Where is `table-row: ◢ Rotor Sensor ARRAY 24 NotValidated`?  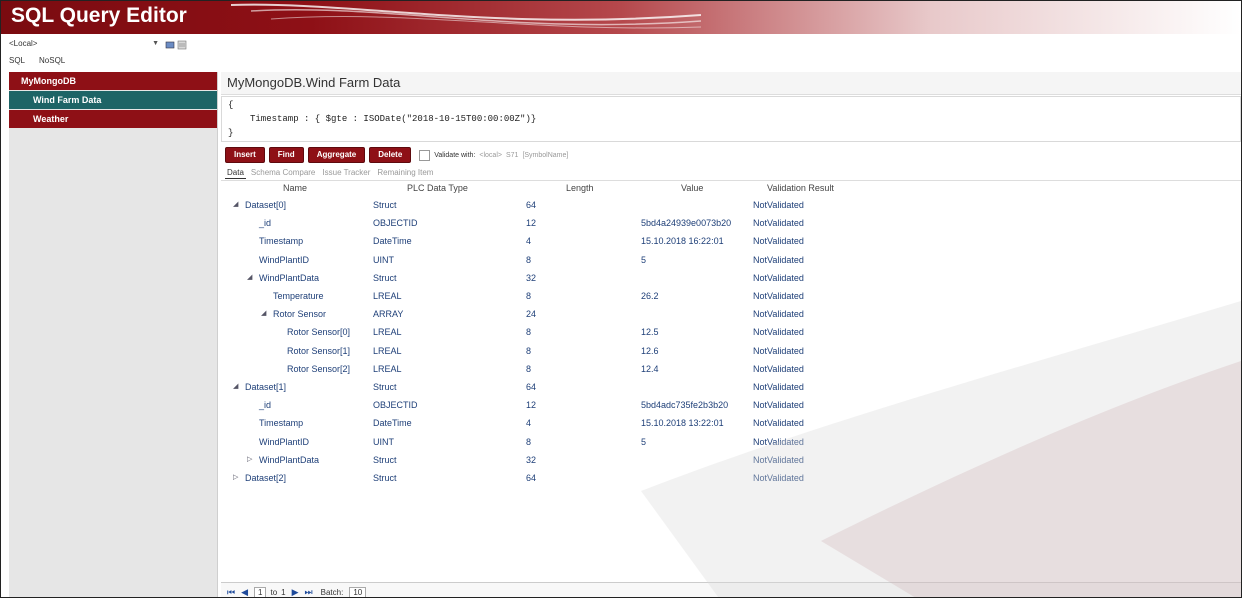
table-row: ◢ Rotor Sensor ARRAY 24 NotValidated is located at coordinates (731, 315).